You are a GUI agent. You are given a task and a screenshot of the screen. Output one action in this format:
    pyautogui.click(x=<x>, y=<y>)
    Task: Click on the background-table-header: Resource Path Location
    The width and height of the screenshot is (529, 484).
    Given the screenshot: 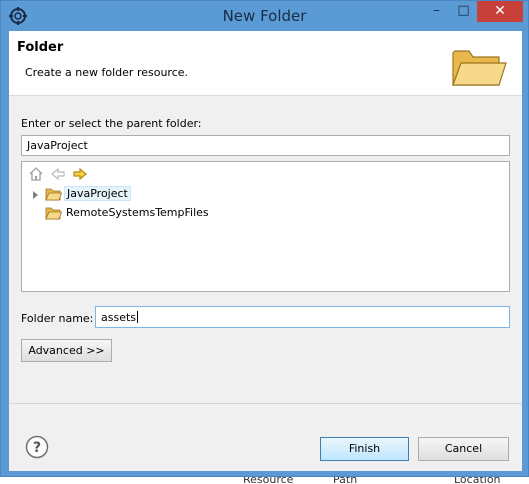 What is the action you would take?
    pyautogui.click(x=264, y=480)
    